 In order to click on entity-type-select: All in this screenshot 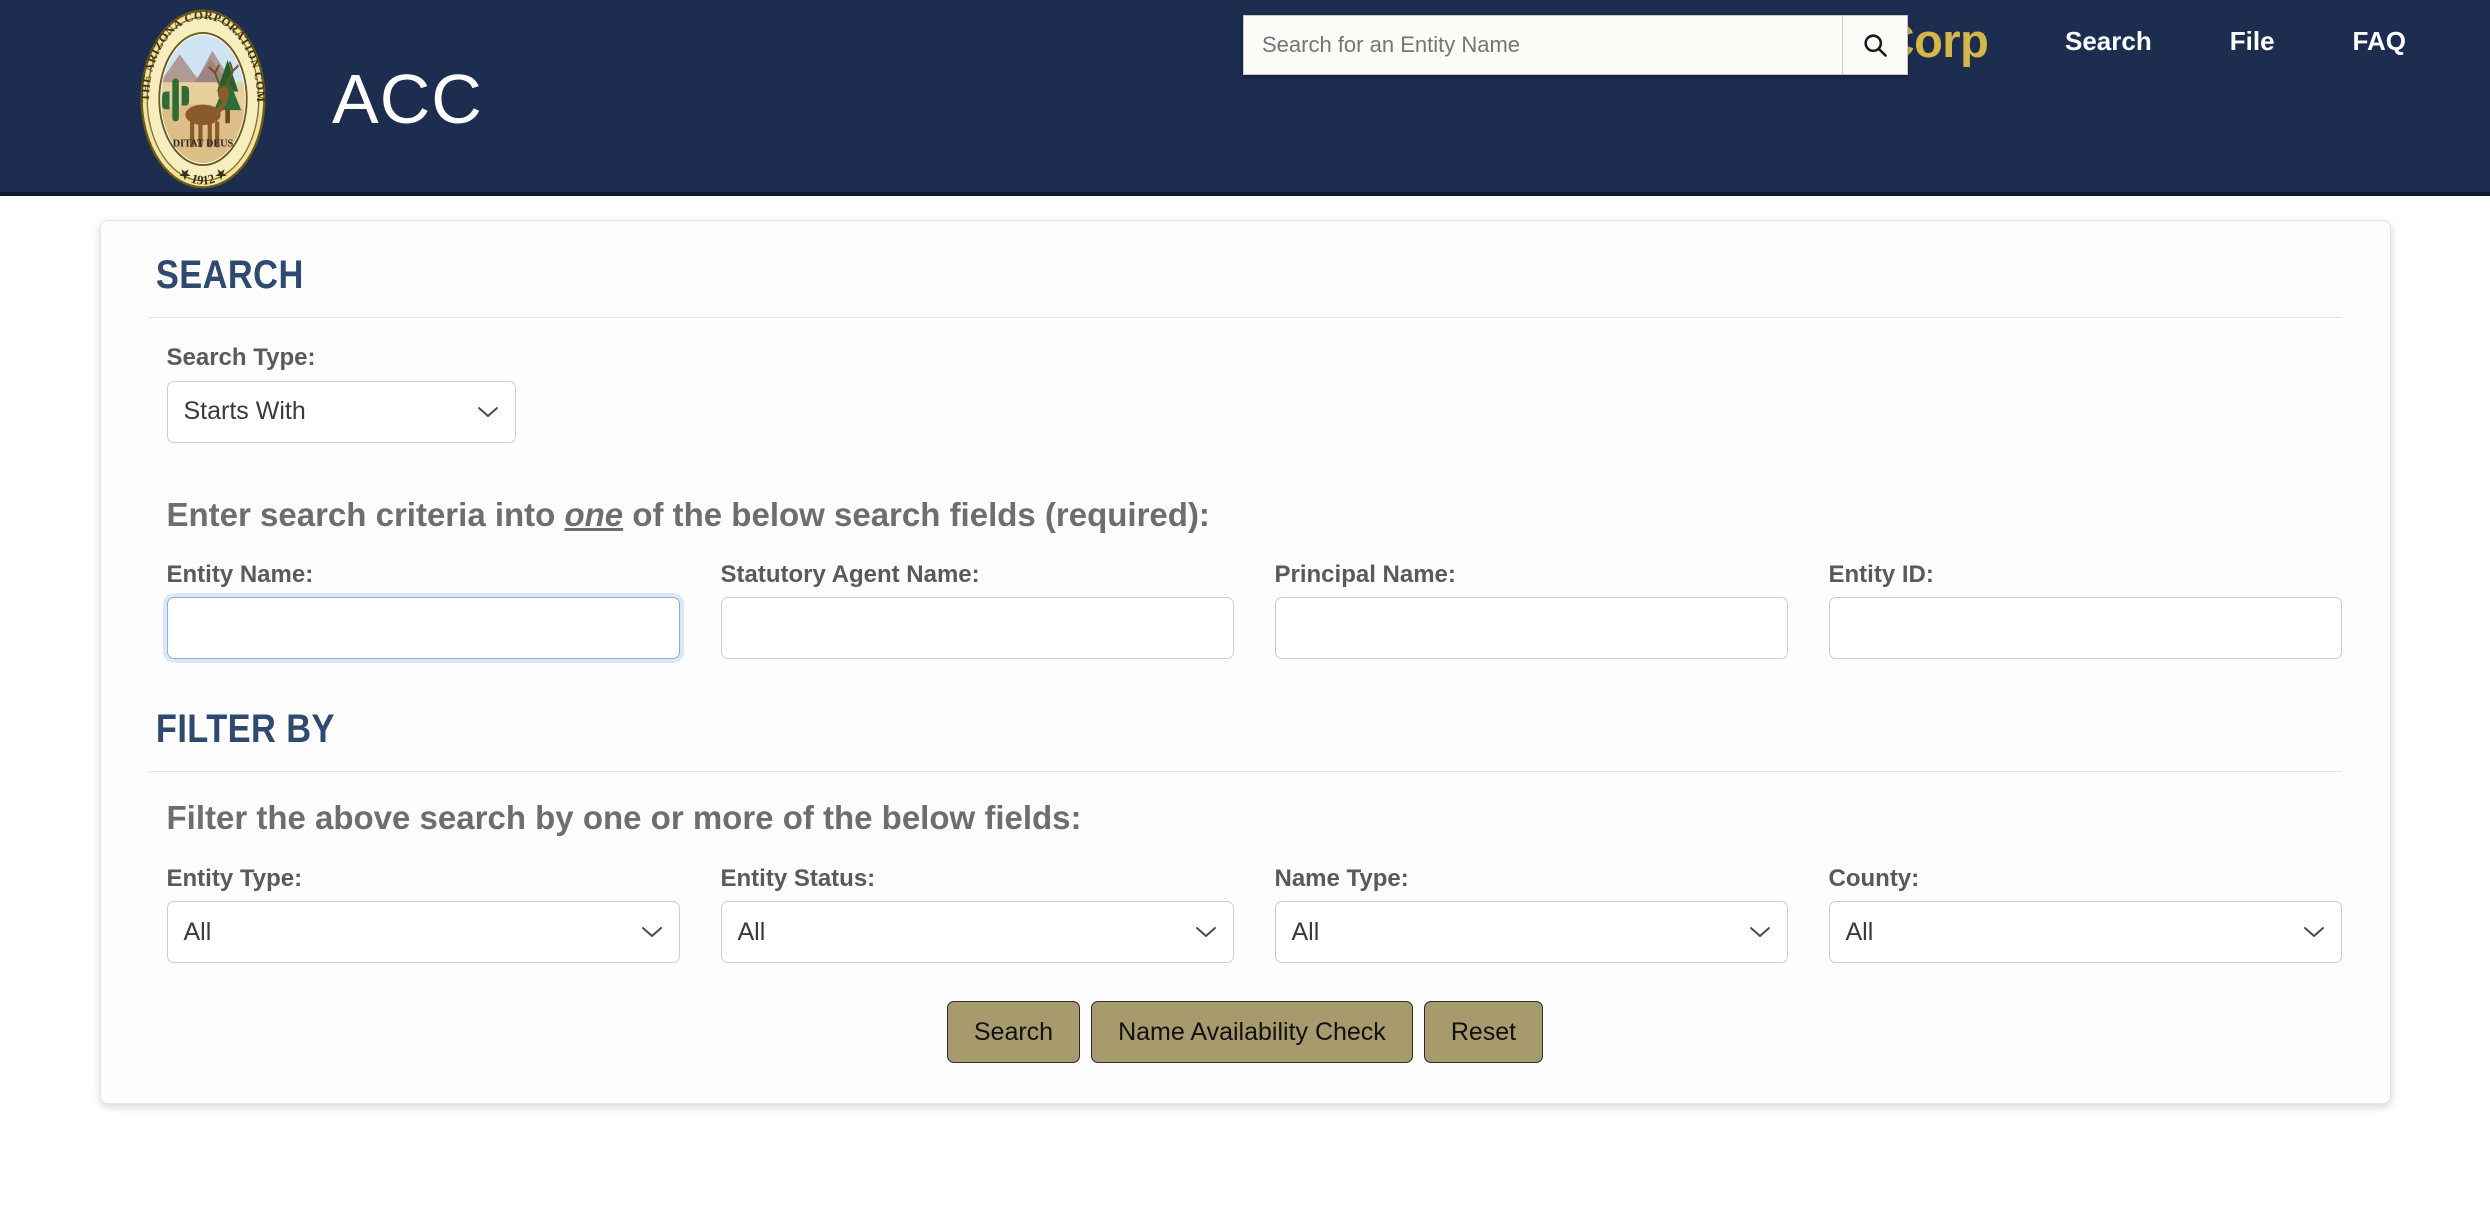, I will do `click(423, 932)`.